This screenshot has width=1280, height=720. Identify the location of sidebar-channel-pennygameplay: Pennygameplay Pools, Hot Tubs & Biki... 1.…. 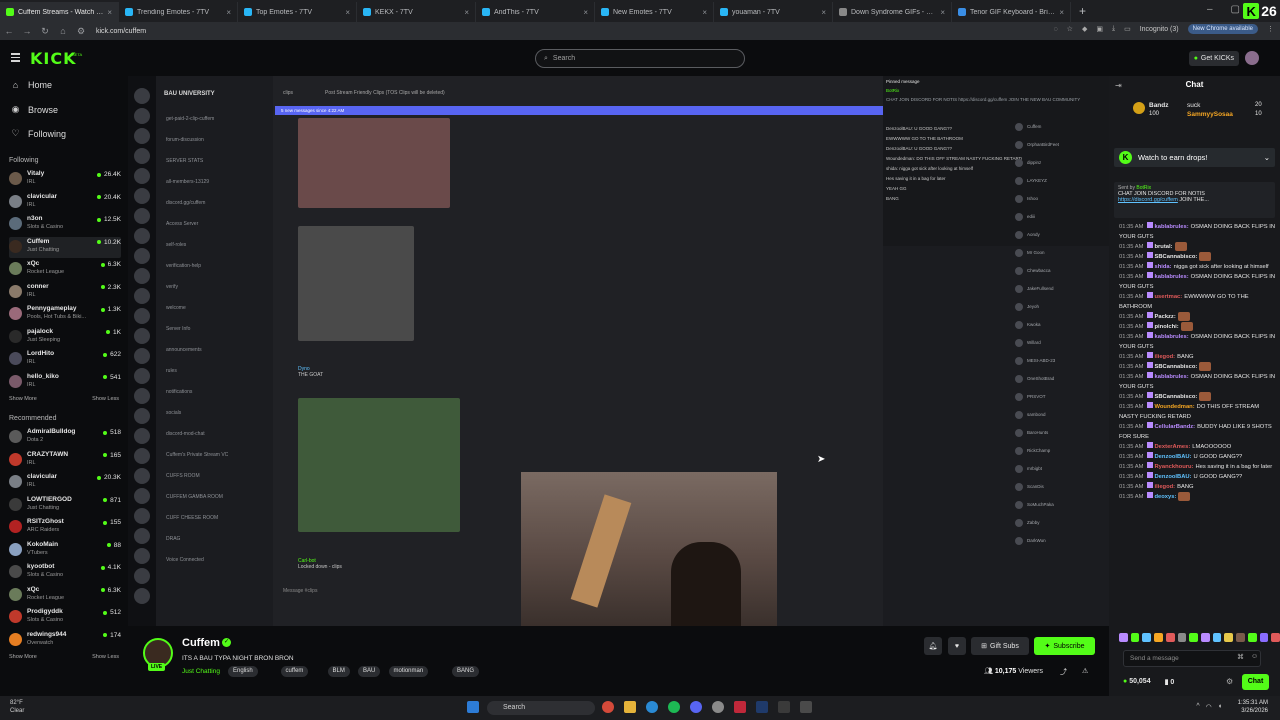
(65, 314).